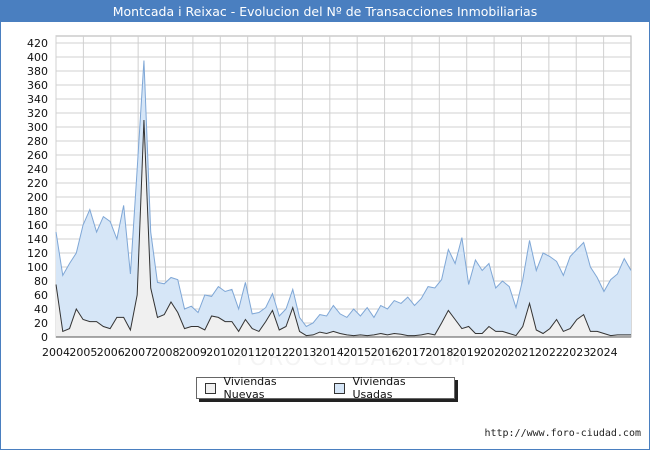 This screenshot has height=450, width=650. Describe the element at coordinates (37, 71) in the screenshot. I see `y-tick-label: 380` at that location.